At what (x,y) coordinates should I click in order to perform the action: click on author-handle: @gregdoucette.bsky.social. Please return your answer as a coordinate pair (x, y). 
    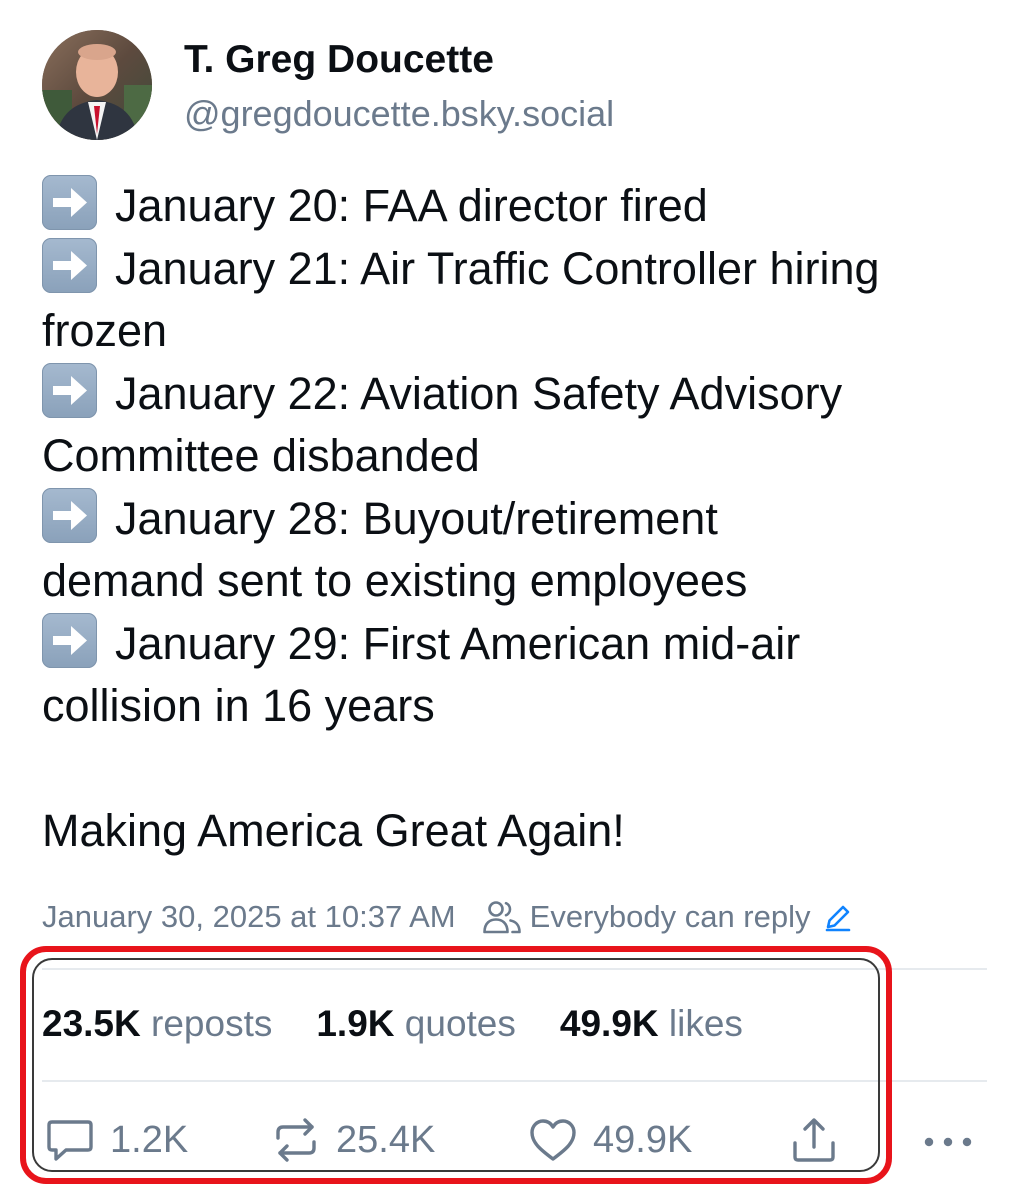
    Looking at the image, I should click on (399, 114).